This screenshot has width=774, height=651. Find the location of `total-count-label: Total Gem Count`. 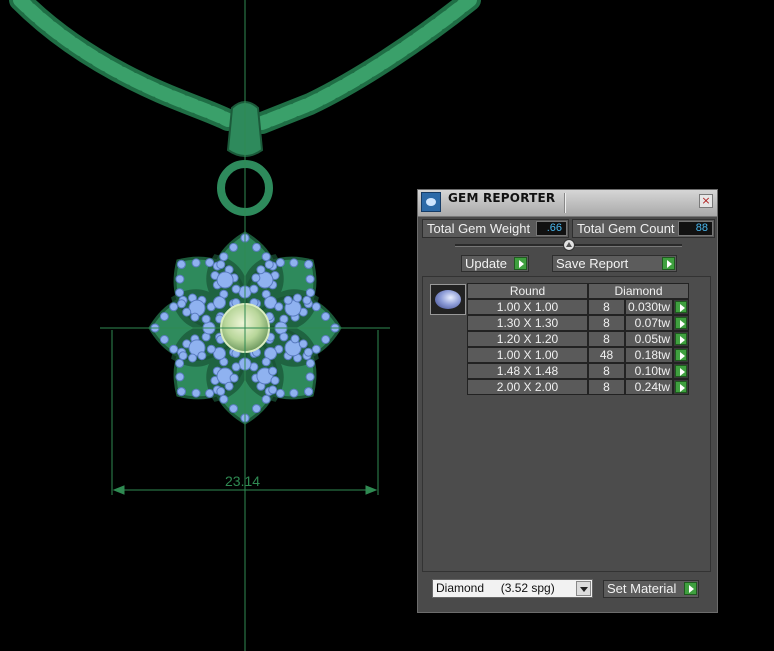

total-count-label: Total Gem Count is located at coordinates (626, 228).